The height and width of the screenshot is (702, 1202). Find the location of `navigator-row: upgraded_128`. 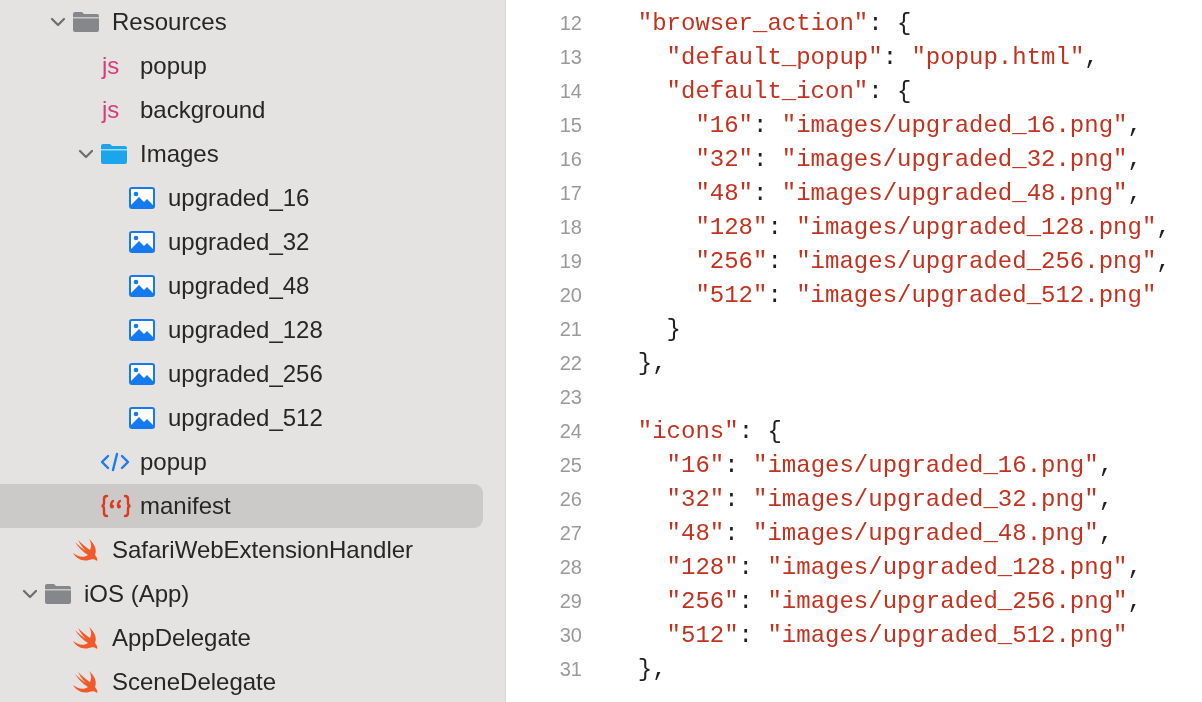

navigator-row: upgraded_128 is located at coordinates (241, 330).